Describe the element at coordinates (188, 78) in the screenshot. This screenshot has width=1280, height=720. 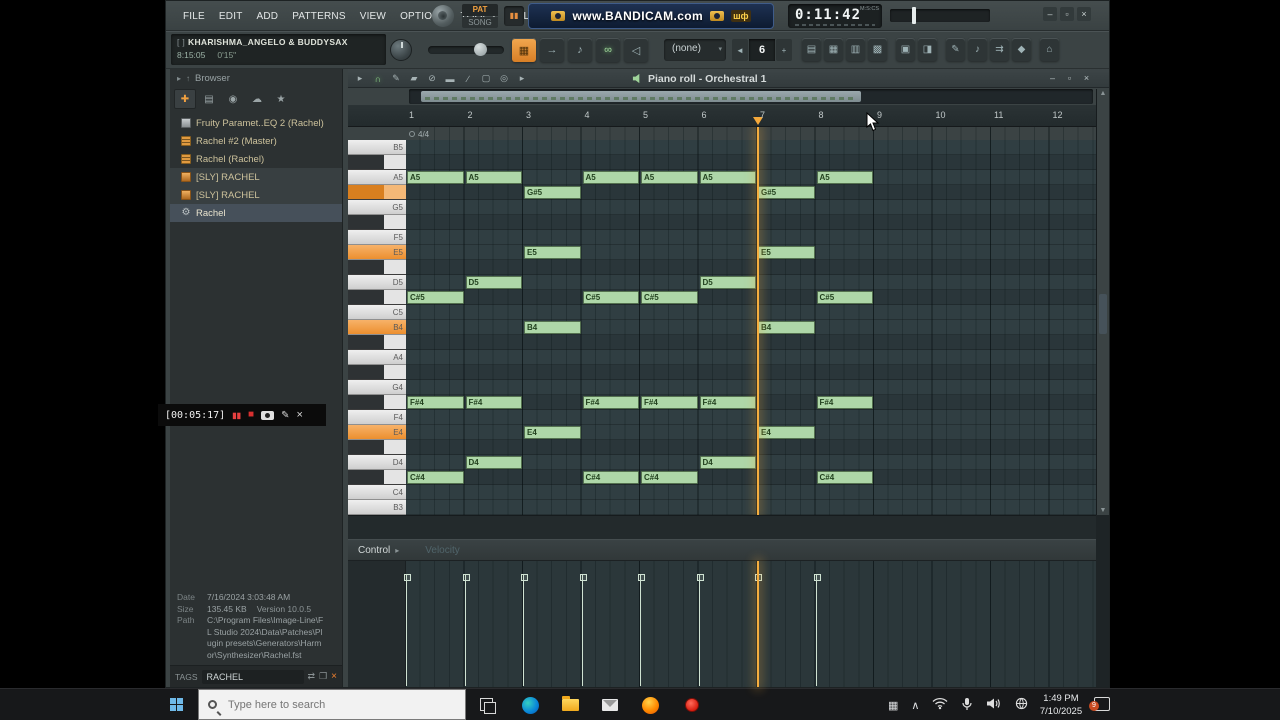
I see `up-level-icon: ↑` at that location.